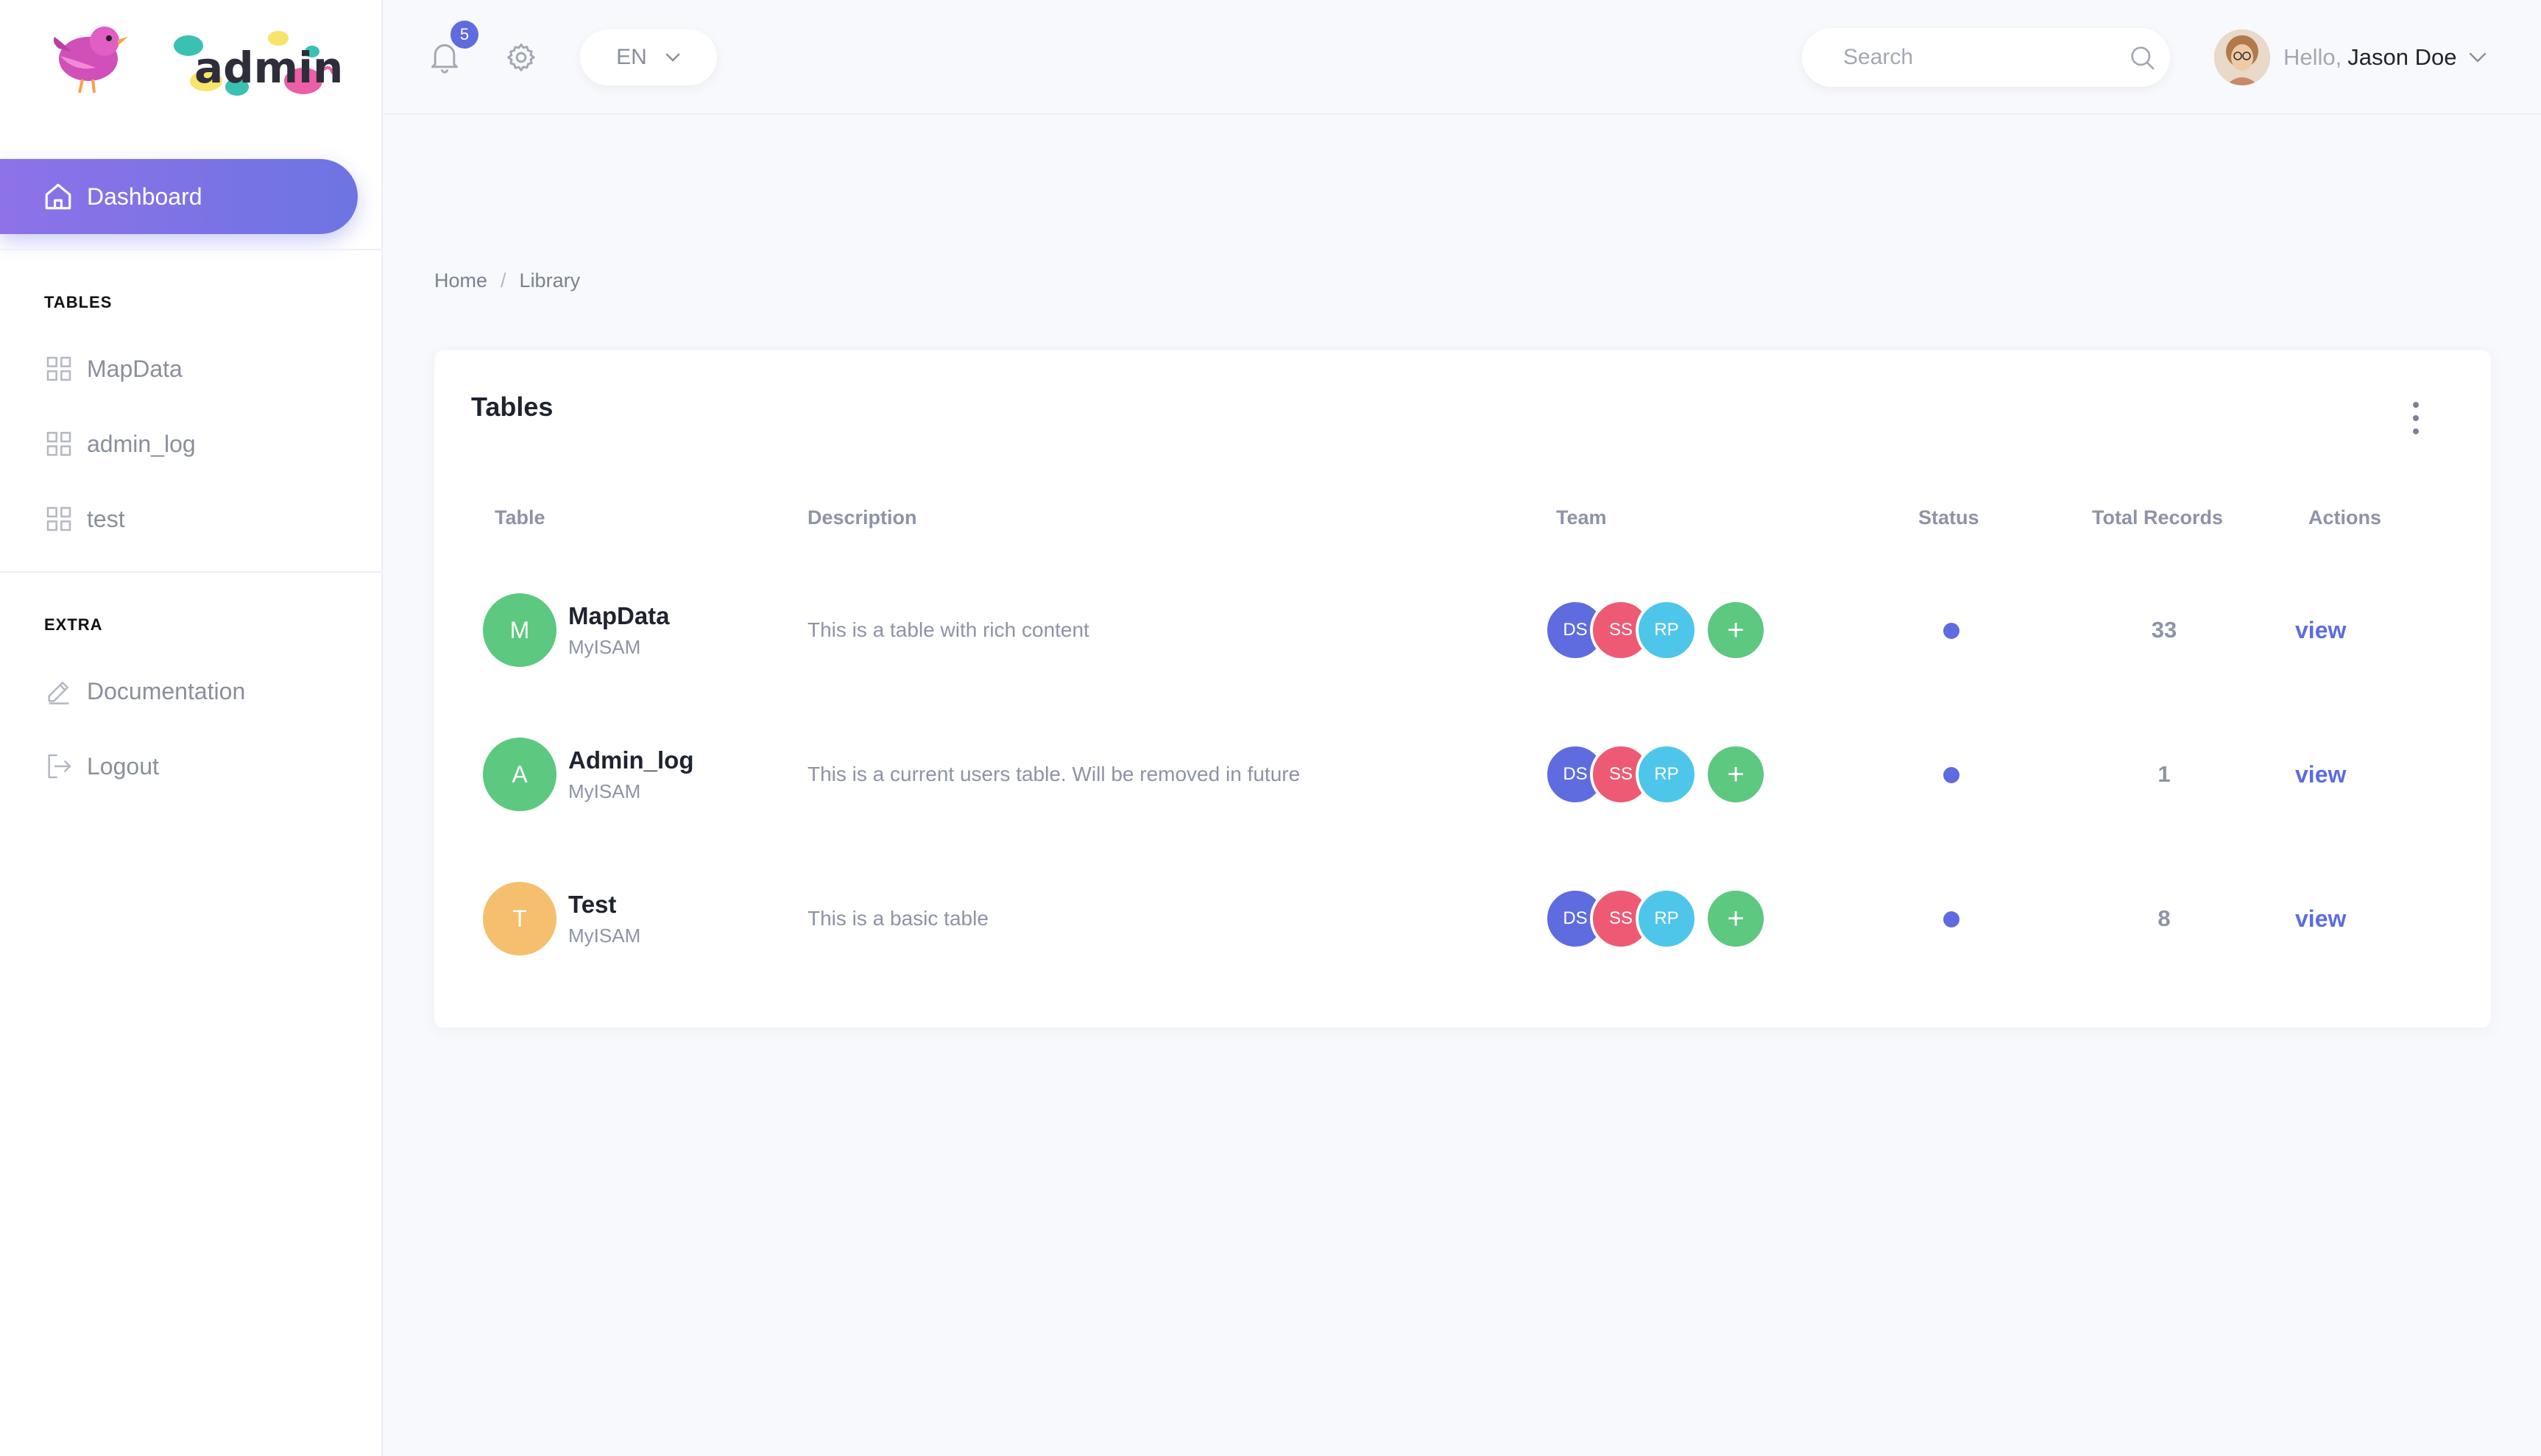 Image resolution: width=2541 pixels, height=1456 pixels. I want to click on language-value: EN, so click(632, 57).